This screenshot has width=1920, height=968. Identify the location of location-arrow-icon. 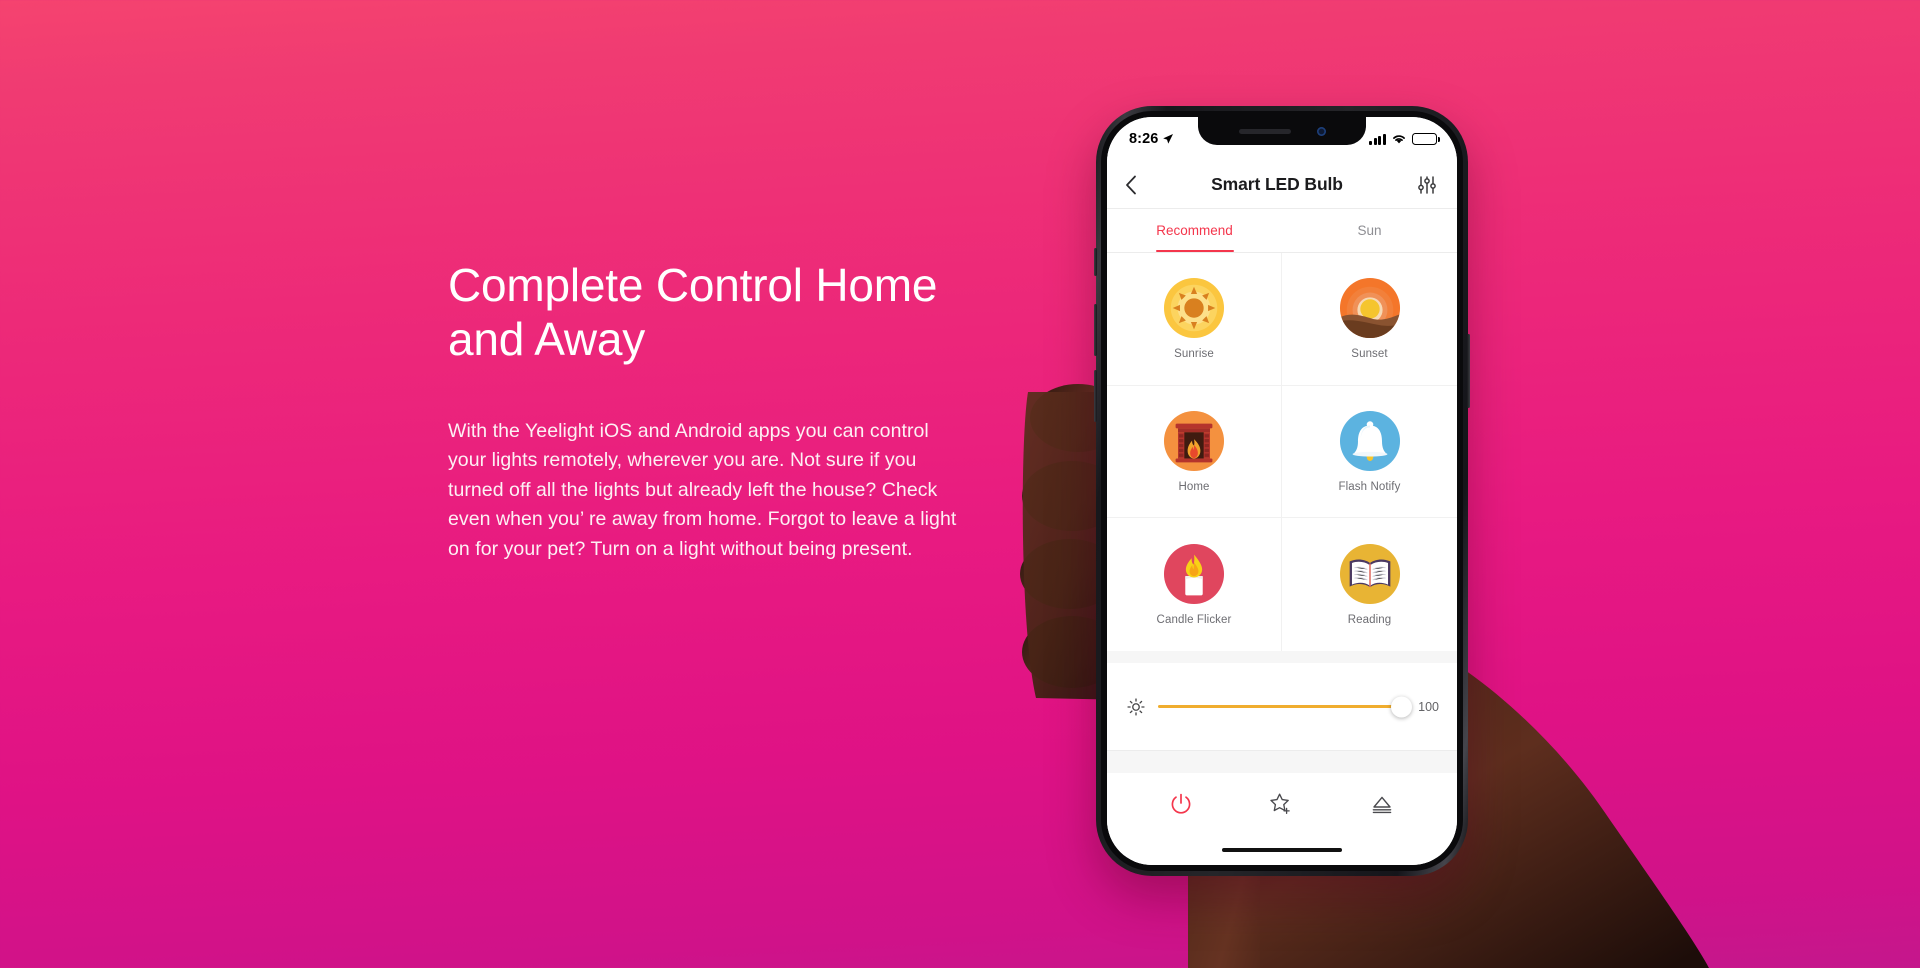
(1168, 139).